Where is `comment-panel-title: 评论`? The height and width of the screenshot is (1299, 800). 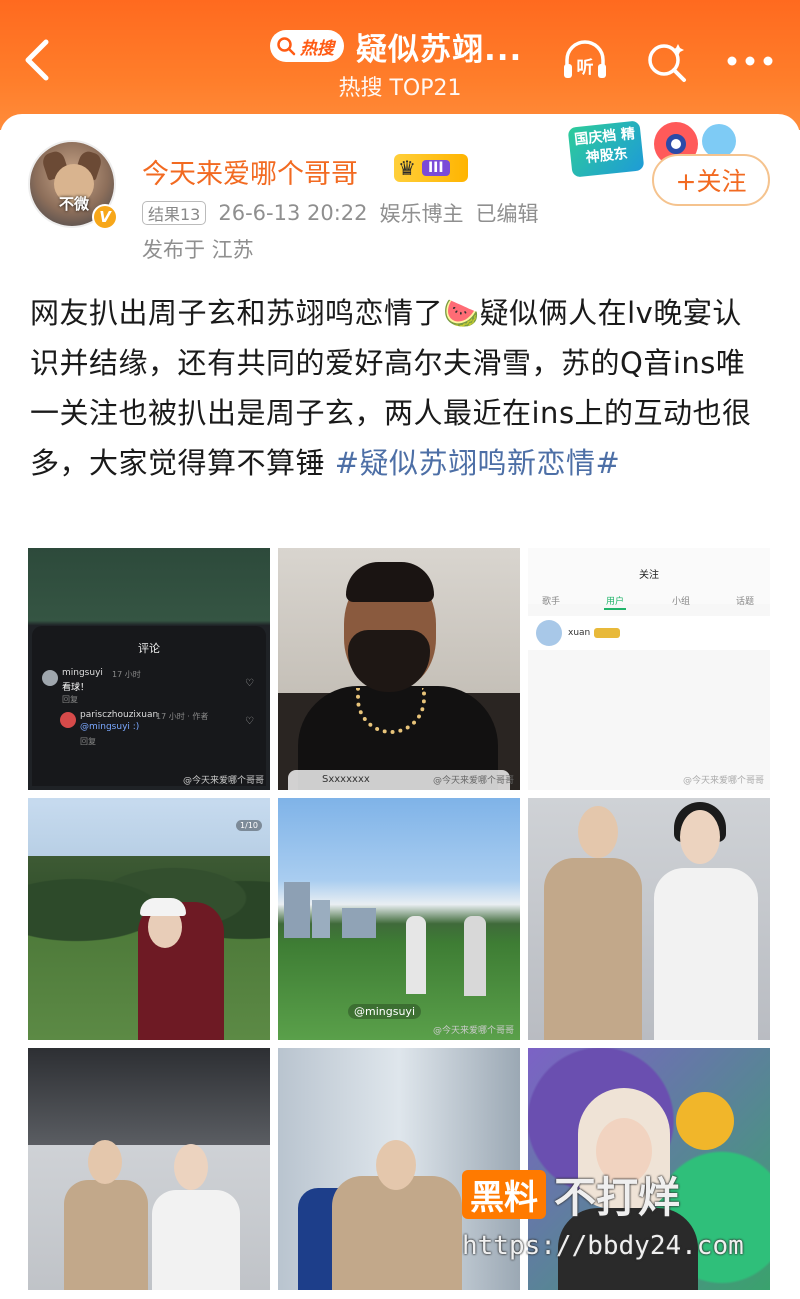
comment-panel-title: 评论 is located at coordinates (149, 648).